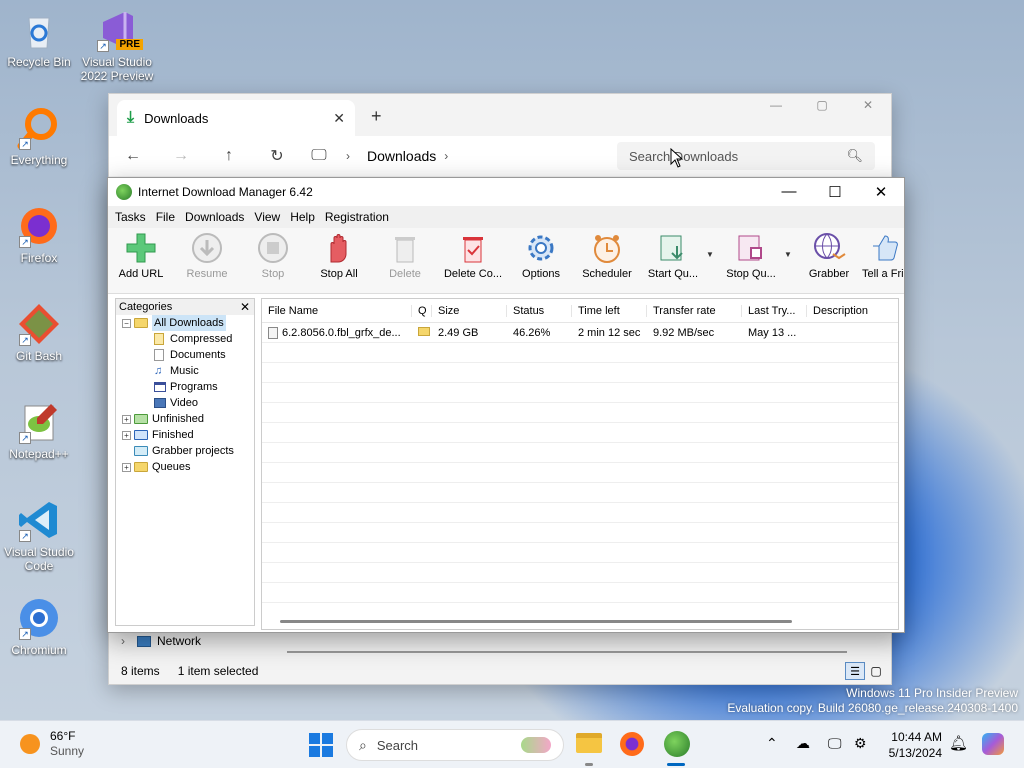 This screenshot has height=768, width=1024. I want to click on tree-item-video: Video, so click(185, 403).